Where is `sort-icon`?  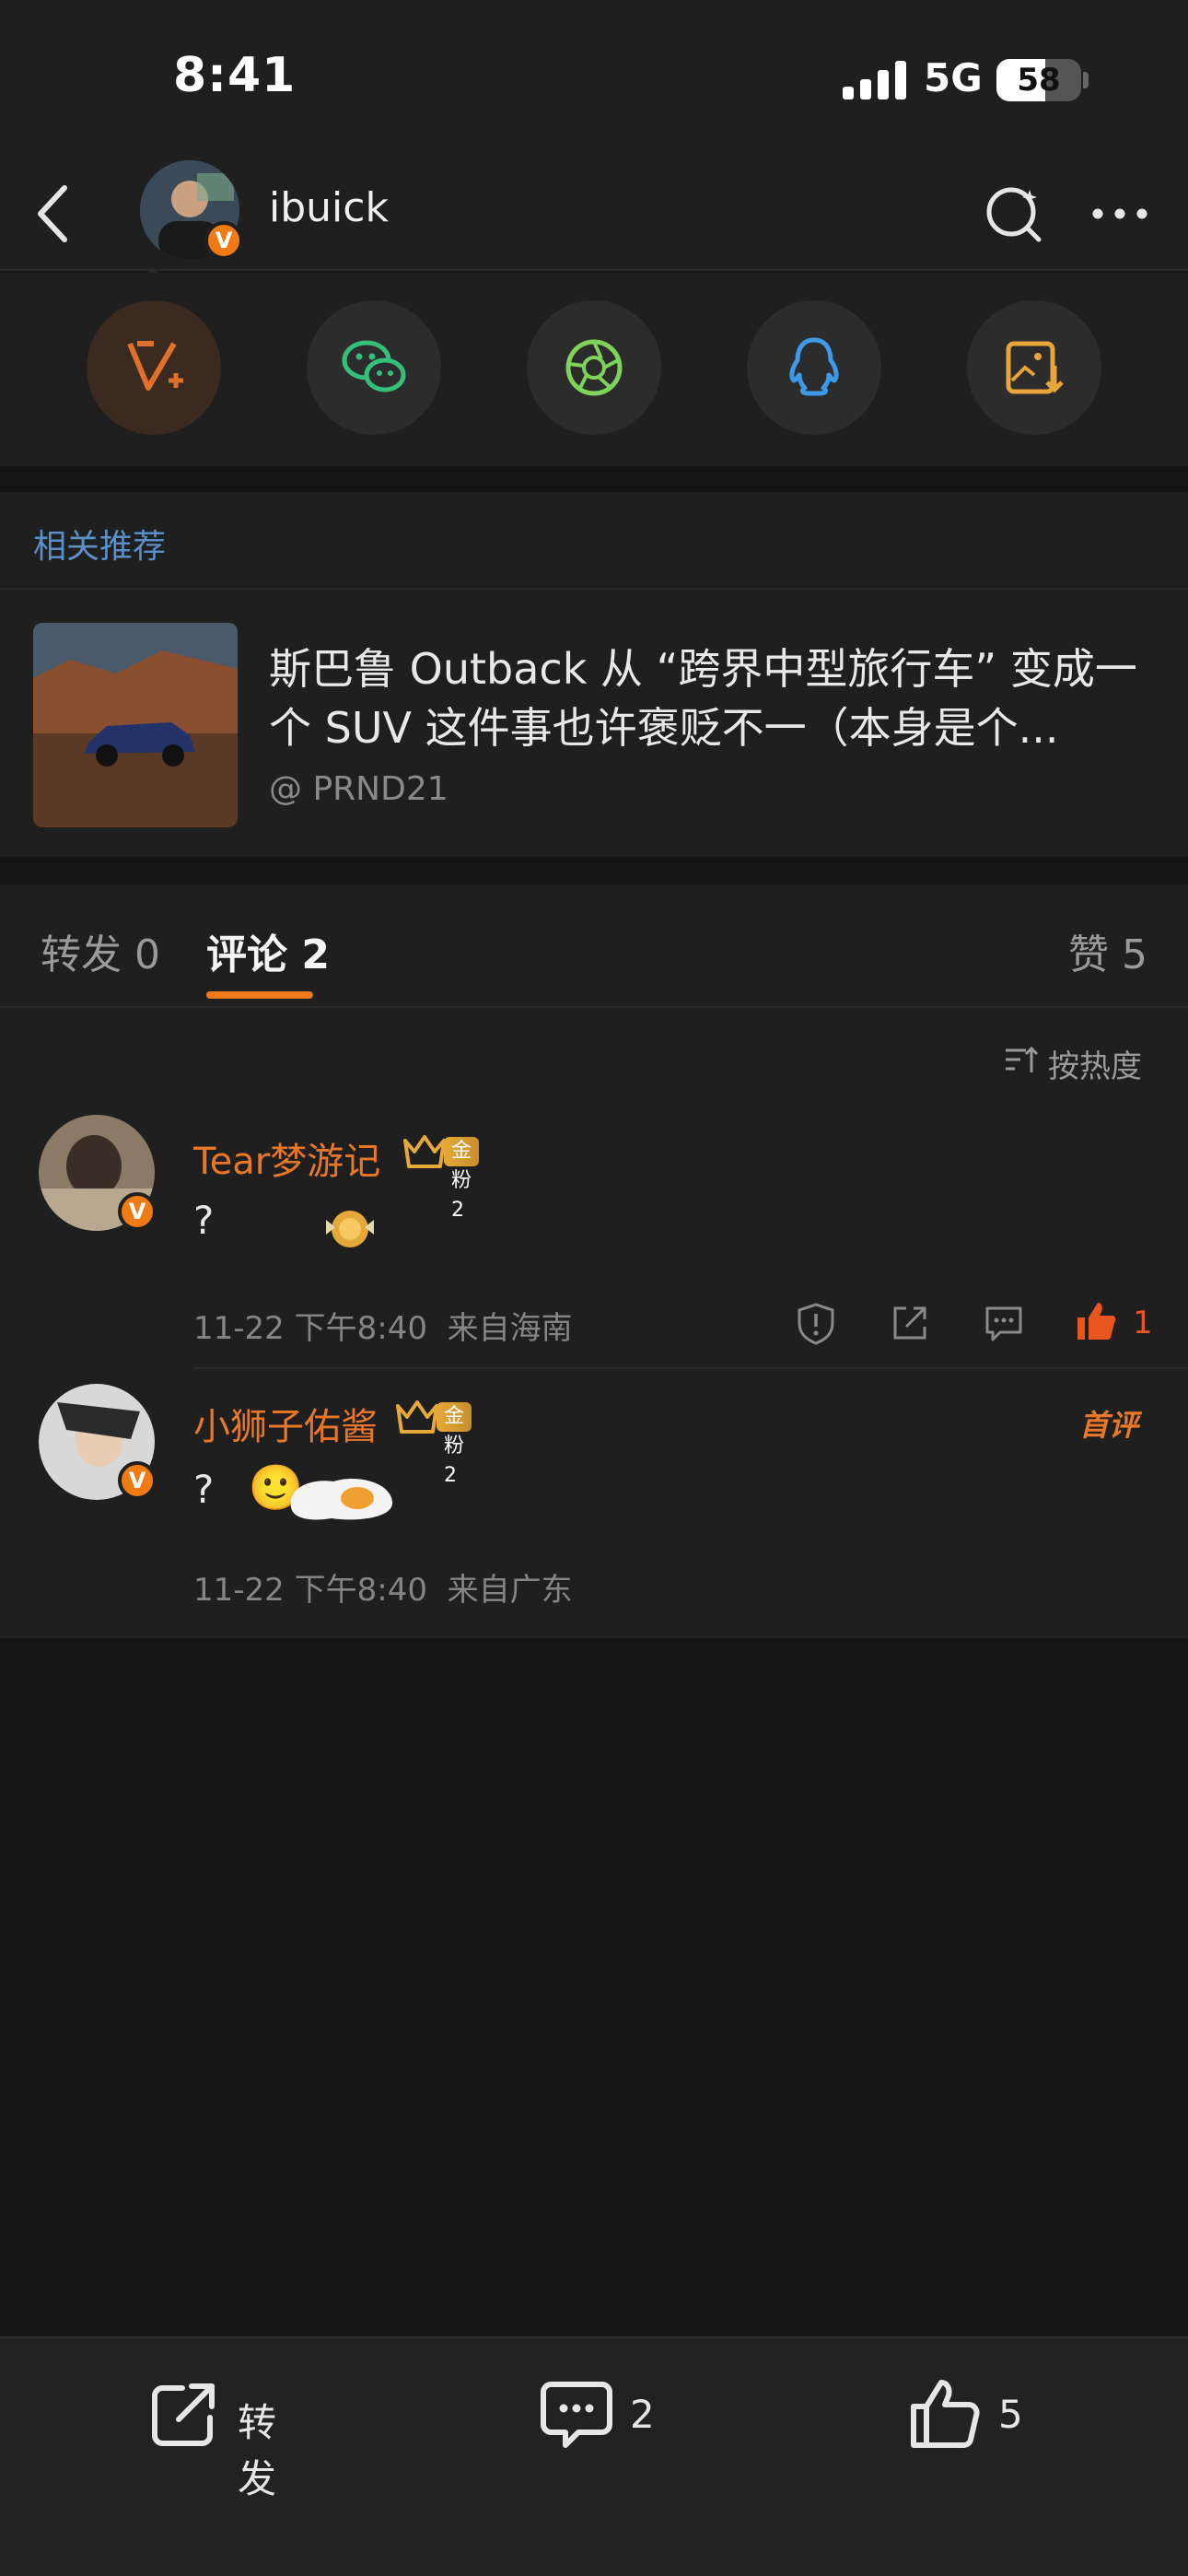 sort-icon is located at coordinates (1022, 1059).